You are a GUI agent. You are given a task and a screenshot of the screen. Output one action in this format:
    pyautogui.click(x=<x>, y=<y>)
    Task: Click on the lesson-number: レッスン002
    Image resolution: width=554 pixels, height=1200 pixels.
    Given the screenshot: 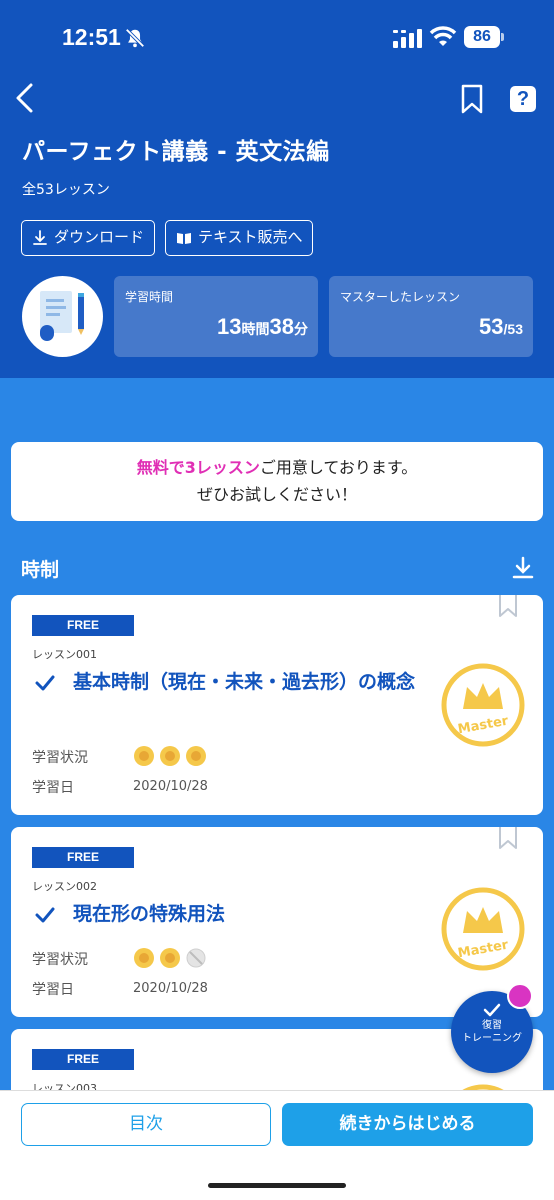 What is the action you would take?
    pyautogui.click(x=64, y=886)
    